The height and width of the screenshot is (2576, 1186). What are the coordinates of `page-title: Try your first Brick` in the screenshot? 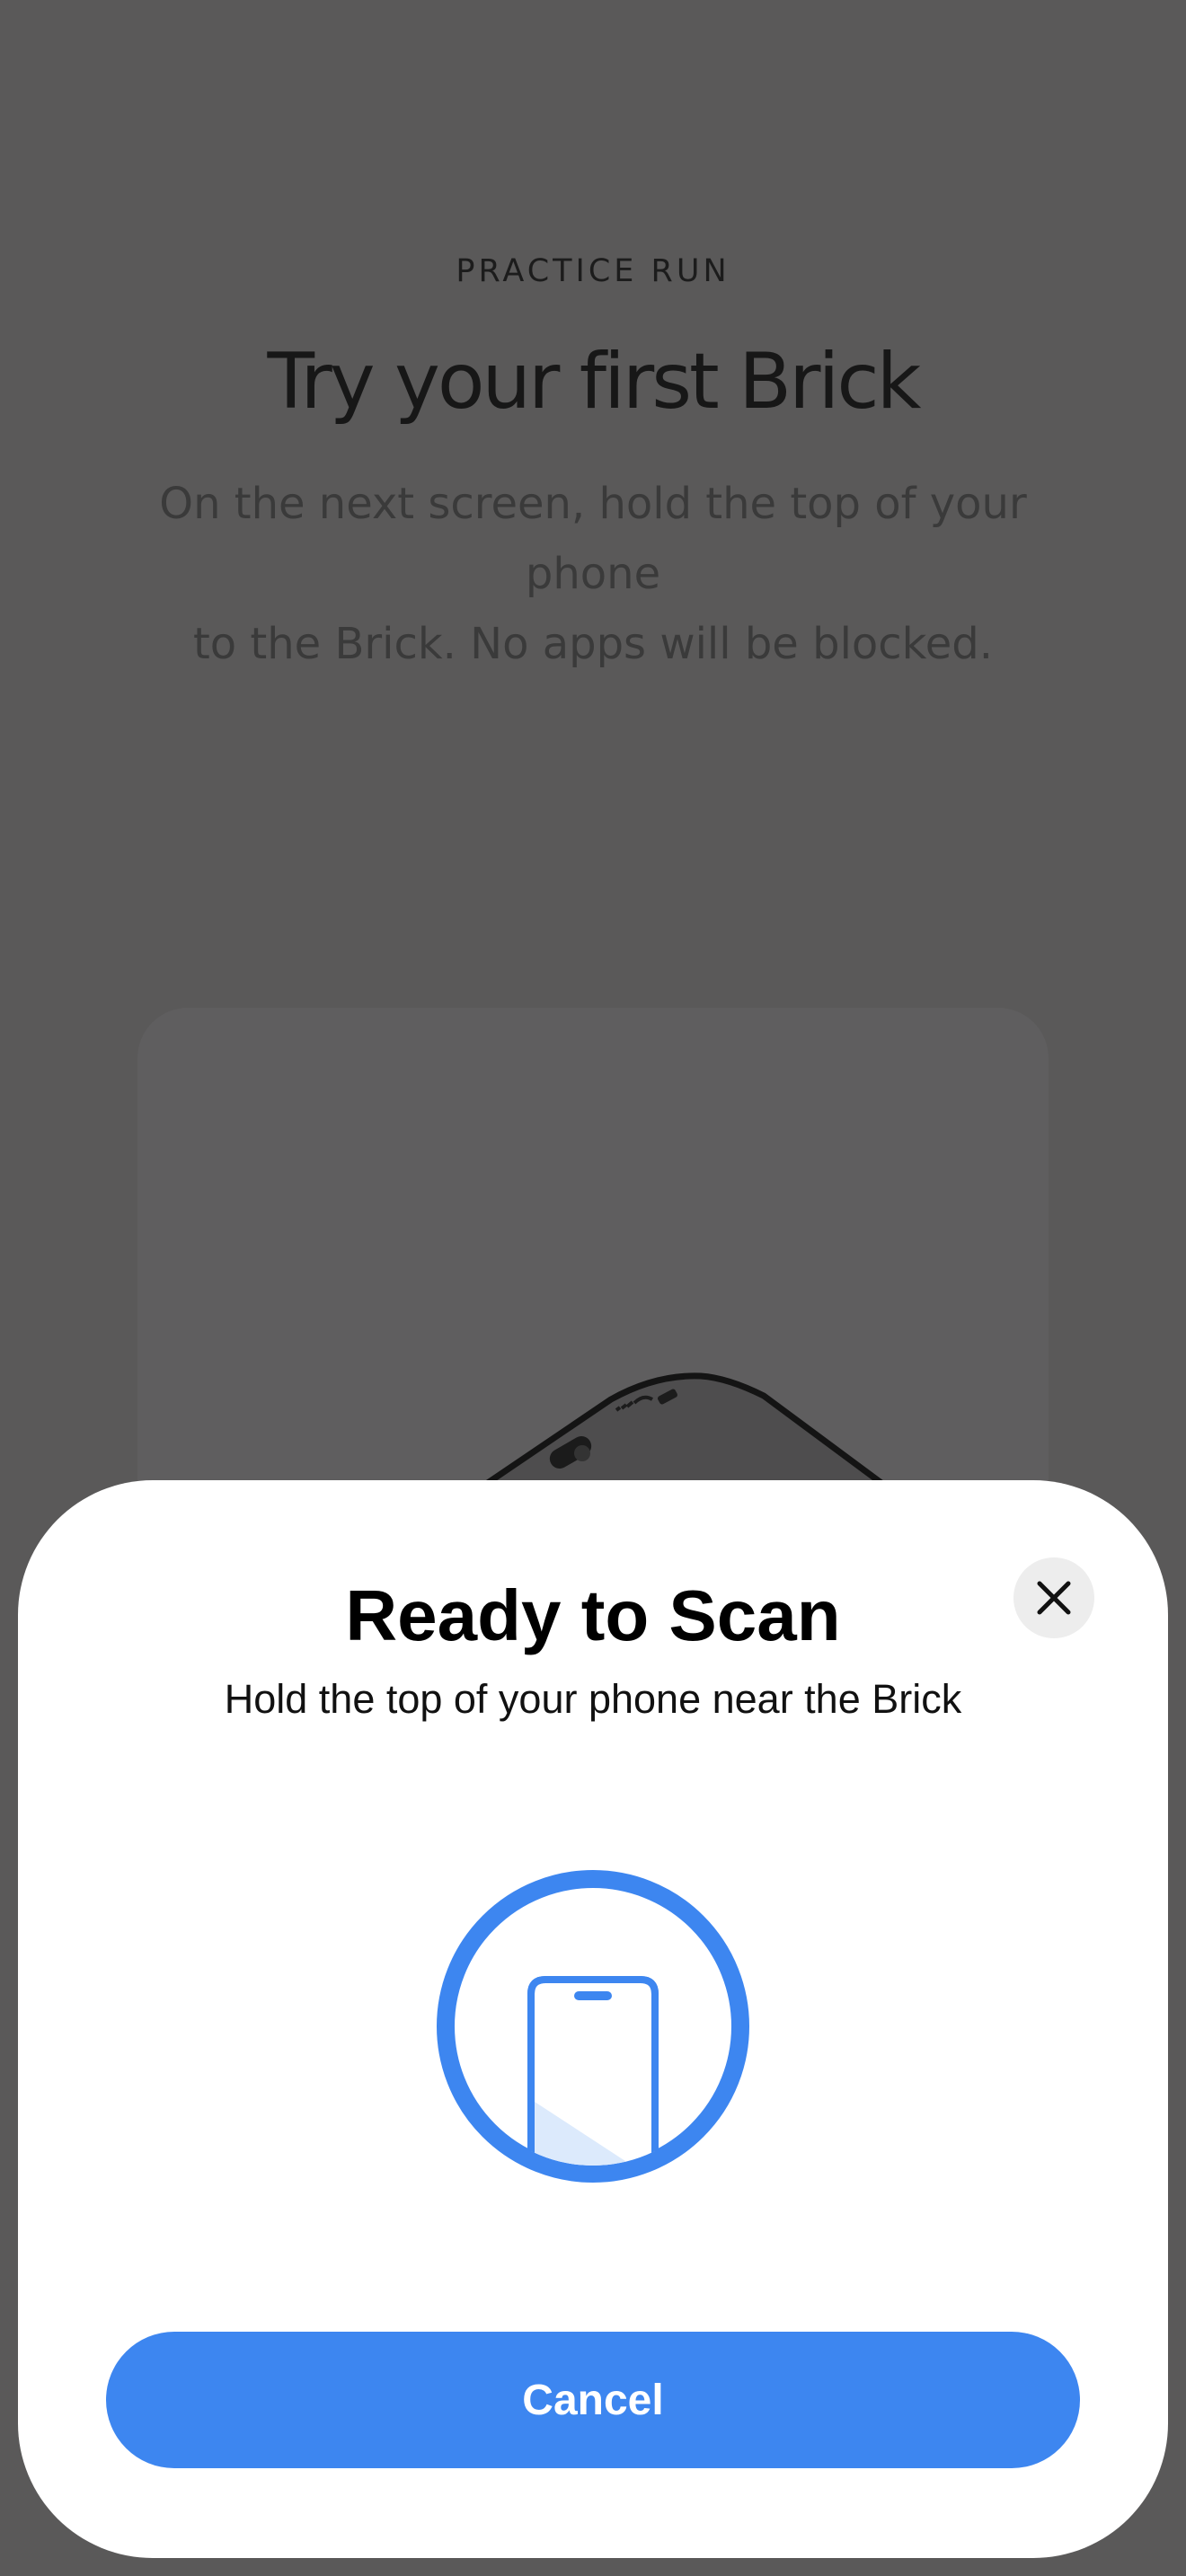 It's located at (594, 382).